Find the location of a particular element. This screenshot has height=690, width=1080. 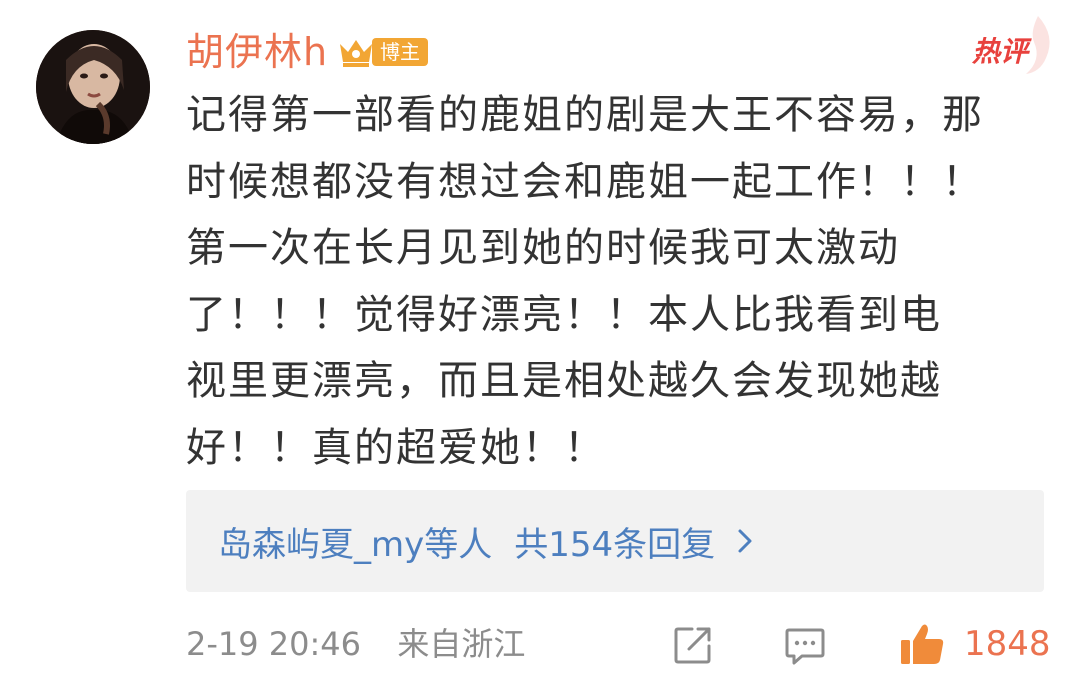

reply-preview-box: 岛森屿夏_my等人 共154条回复 is located at coordinates (615, 541).